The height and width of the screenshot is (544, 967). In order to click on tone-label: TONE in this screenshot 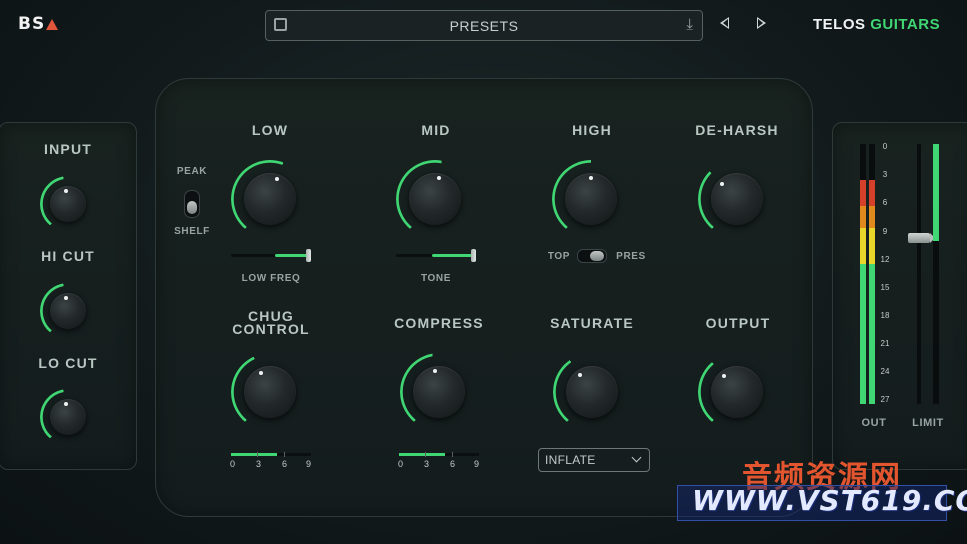, I will do `click(436, 278)`.